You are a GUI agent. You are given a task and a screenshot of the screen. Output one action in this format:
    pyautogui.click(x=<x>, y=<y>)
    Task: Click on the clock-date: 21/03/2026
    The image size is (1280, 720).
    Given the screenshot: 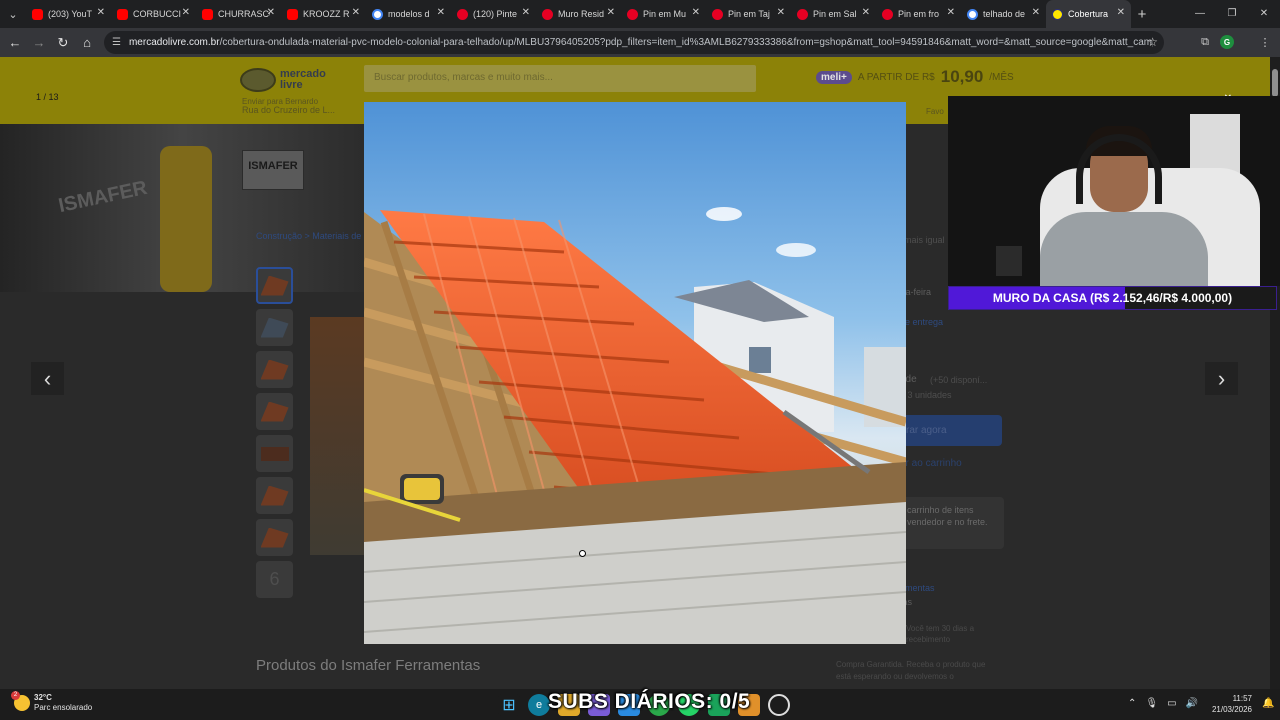 What is the action you would take?
    pyautogui.click(x=1231, y=709)
    